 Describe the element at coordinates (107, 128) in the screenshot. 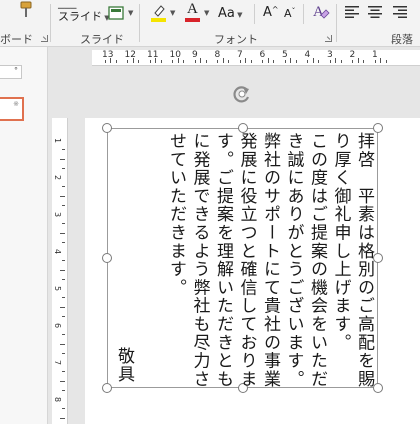

I see `resize-handle-top-left` at that location.